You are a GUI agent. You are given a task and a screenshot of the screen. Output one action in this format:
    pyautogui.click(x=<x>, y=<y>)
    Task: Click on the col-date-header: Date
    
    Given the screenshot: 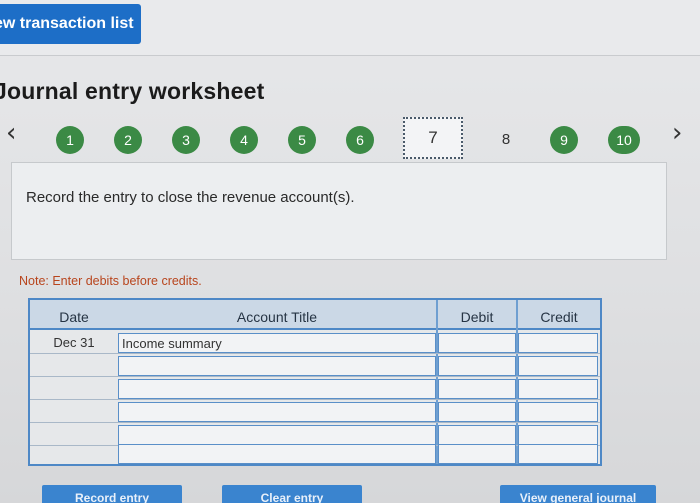 What is the action you would take?
    pyautogui.click(x=74, y=317)
    